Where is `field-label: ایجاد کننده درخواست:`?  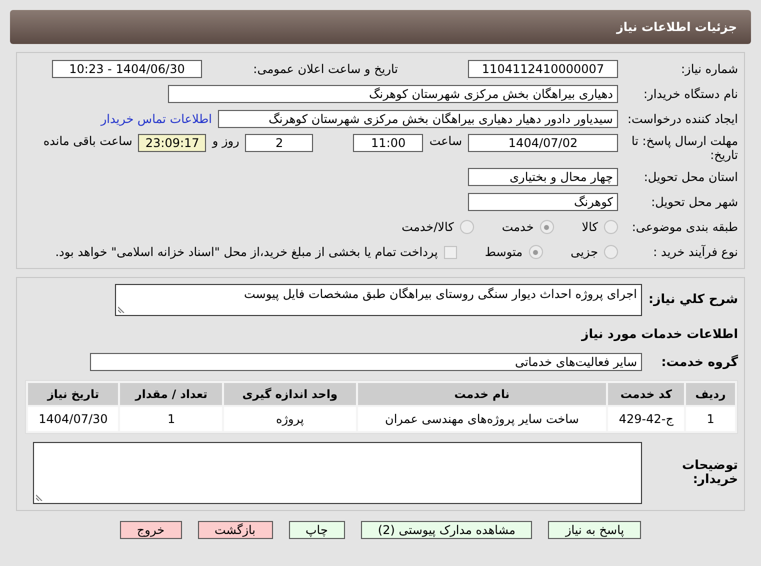 field-label: ایجاد کننده درخواست: is located at coordinates (682, 119).